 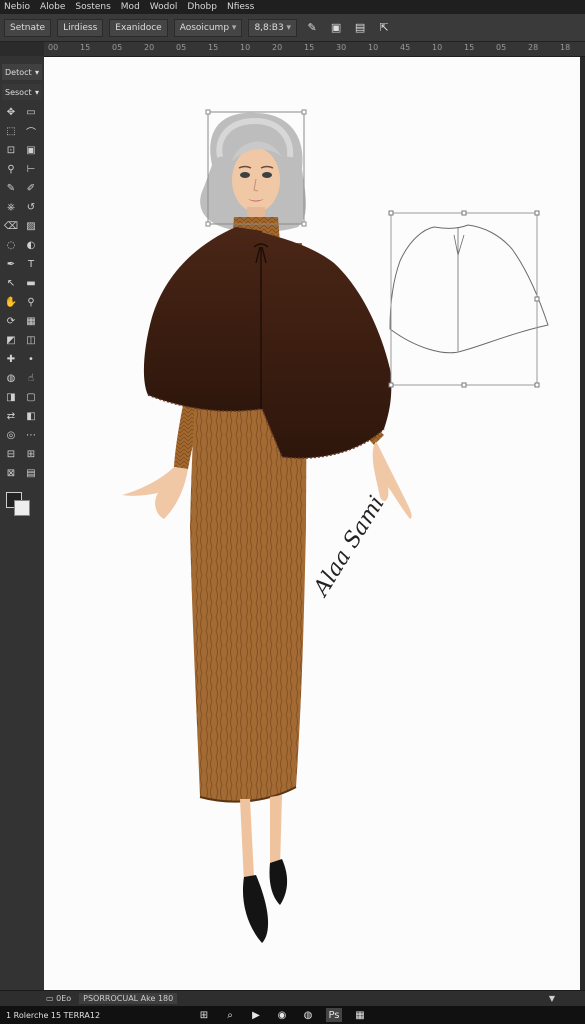 What do you see at coordinates (11, 359) in the screenshot?
I see `heal-icon: ✚` at bounding box center [11, 359].